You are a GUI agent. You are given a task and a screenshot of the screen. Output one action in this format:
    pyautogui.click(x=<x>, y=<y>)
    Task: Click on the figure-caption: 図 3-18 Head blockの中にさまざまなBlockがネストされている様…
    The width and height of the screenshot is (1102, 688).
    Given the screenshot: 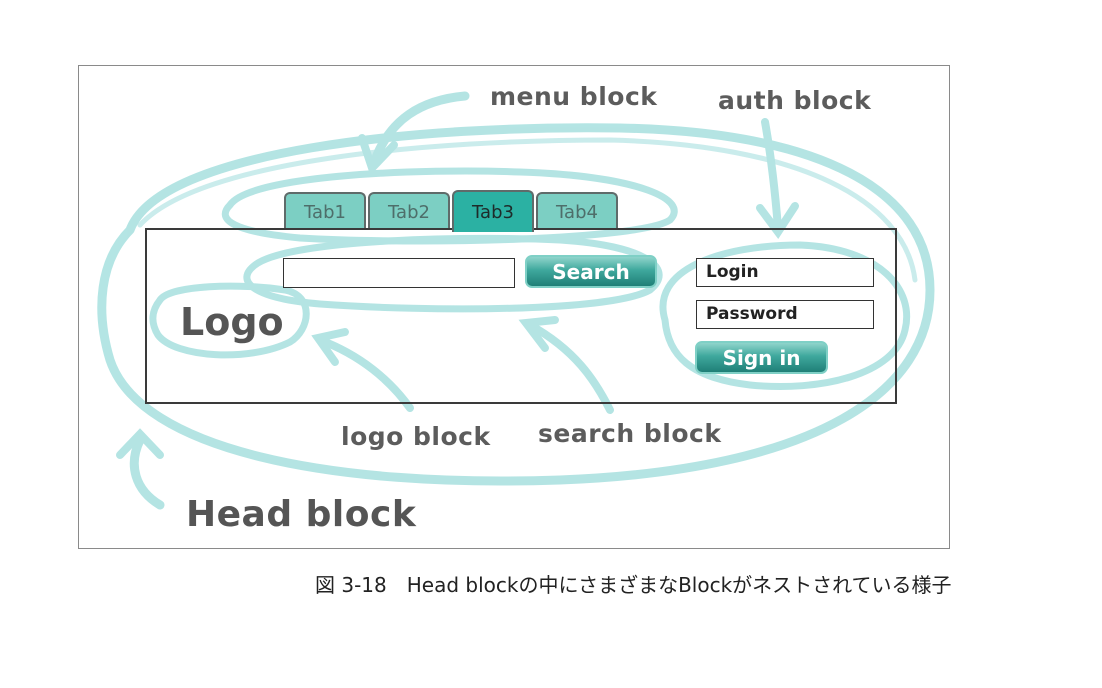 What is the action you would take?
    pyautogui.click(x=633, y=585)
    